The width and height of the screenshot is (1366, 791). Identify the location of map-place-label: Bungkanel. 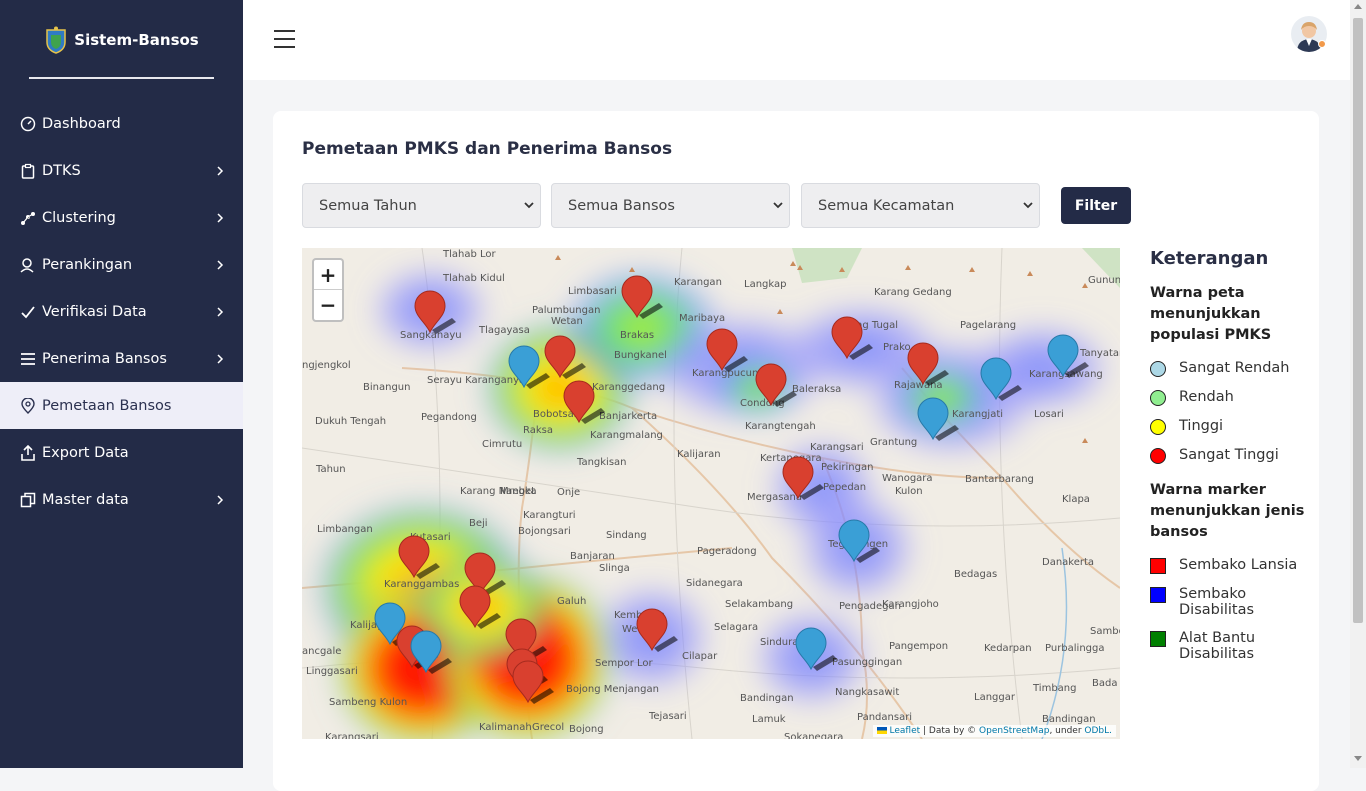
(640, 355).